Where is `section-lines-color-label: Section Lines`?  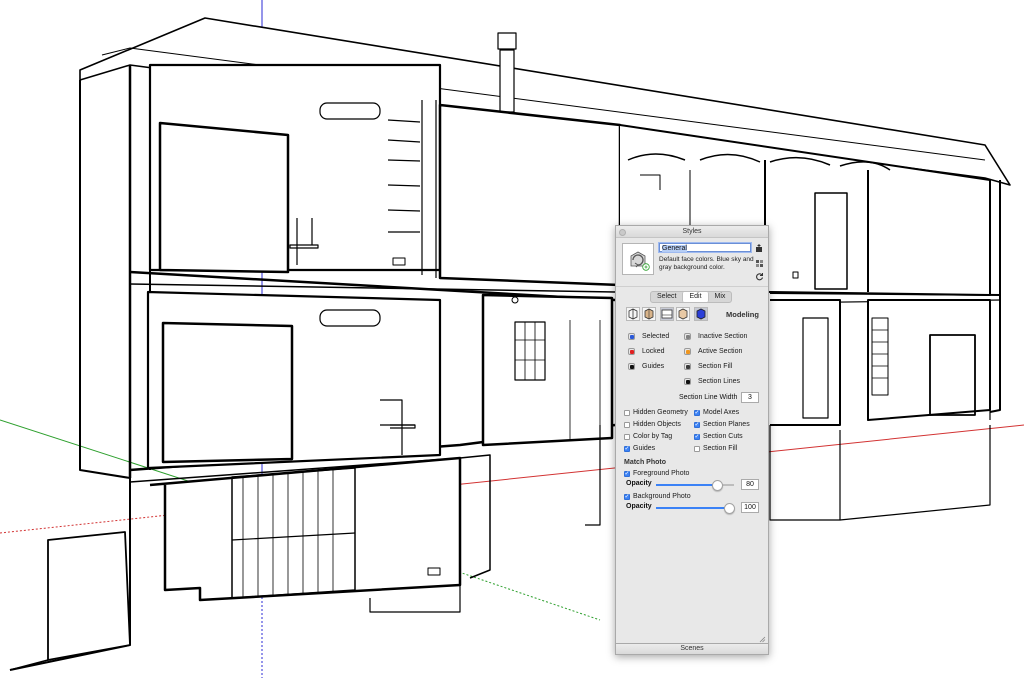
section-lines-color-label: Section Lines is located at coordinates (719, 381).